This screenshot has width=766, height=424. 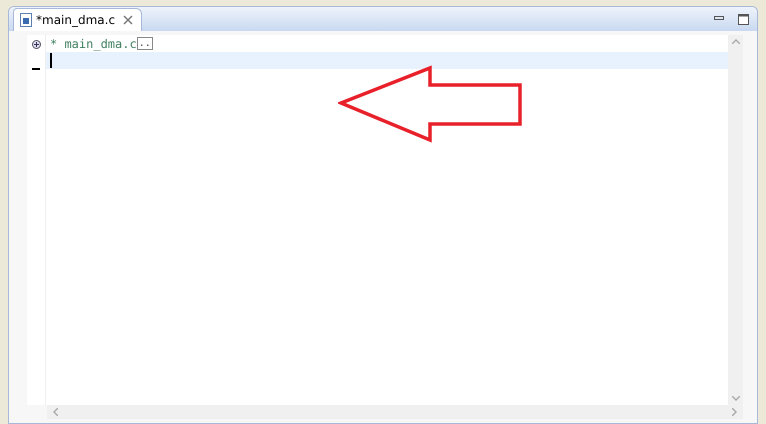 I want to click on vertical-scrollbar, so click(x=735, y=220).